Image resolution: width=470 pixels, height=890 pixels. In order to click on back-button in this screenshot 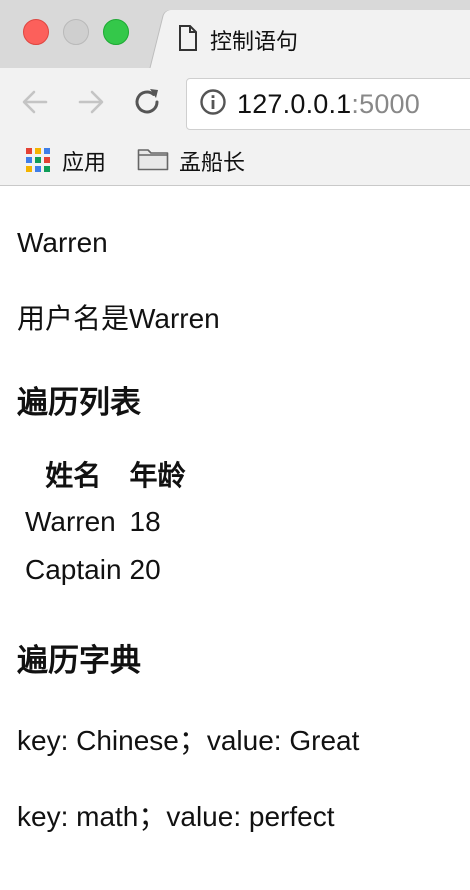, I will do `click(35, 104)`.